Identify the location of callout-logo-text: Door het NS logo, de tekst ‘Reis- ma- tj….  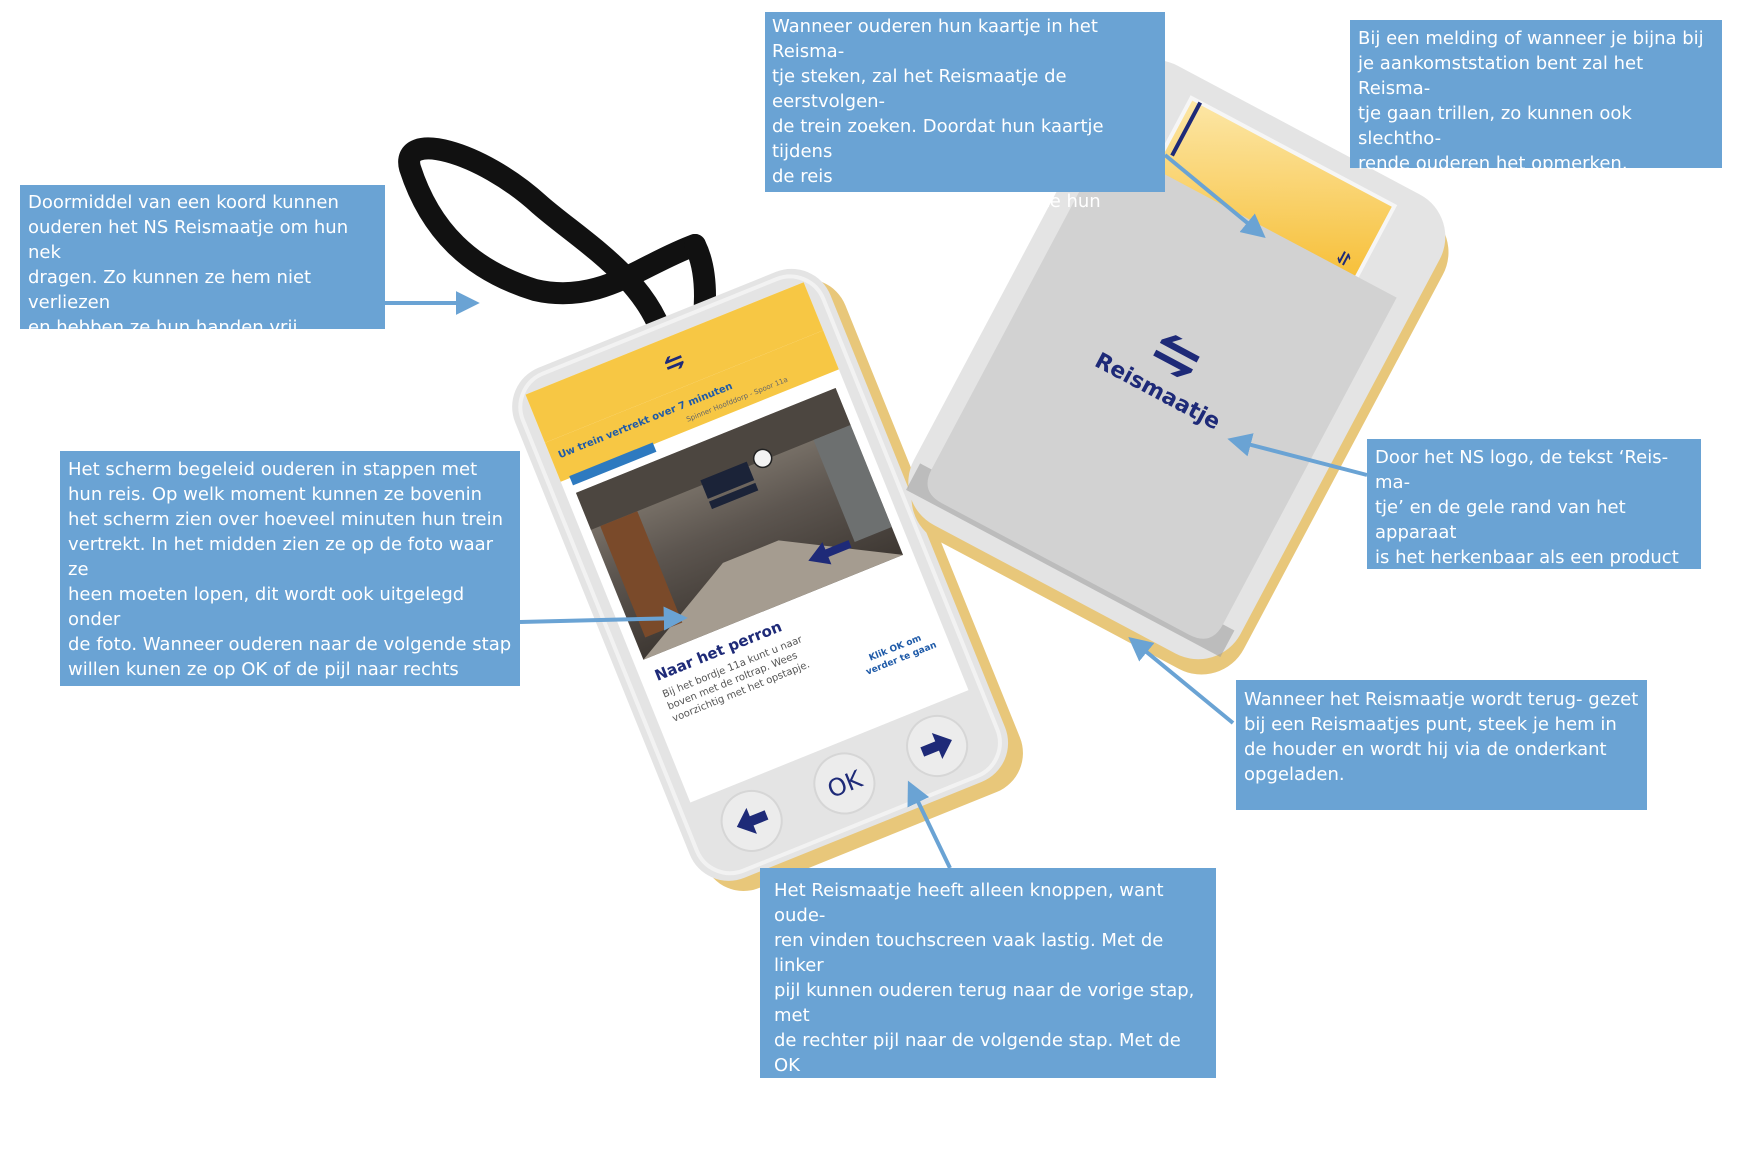
(1527, 520).